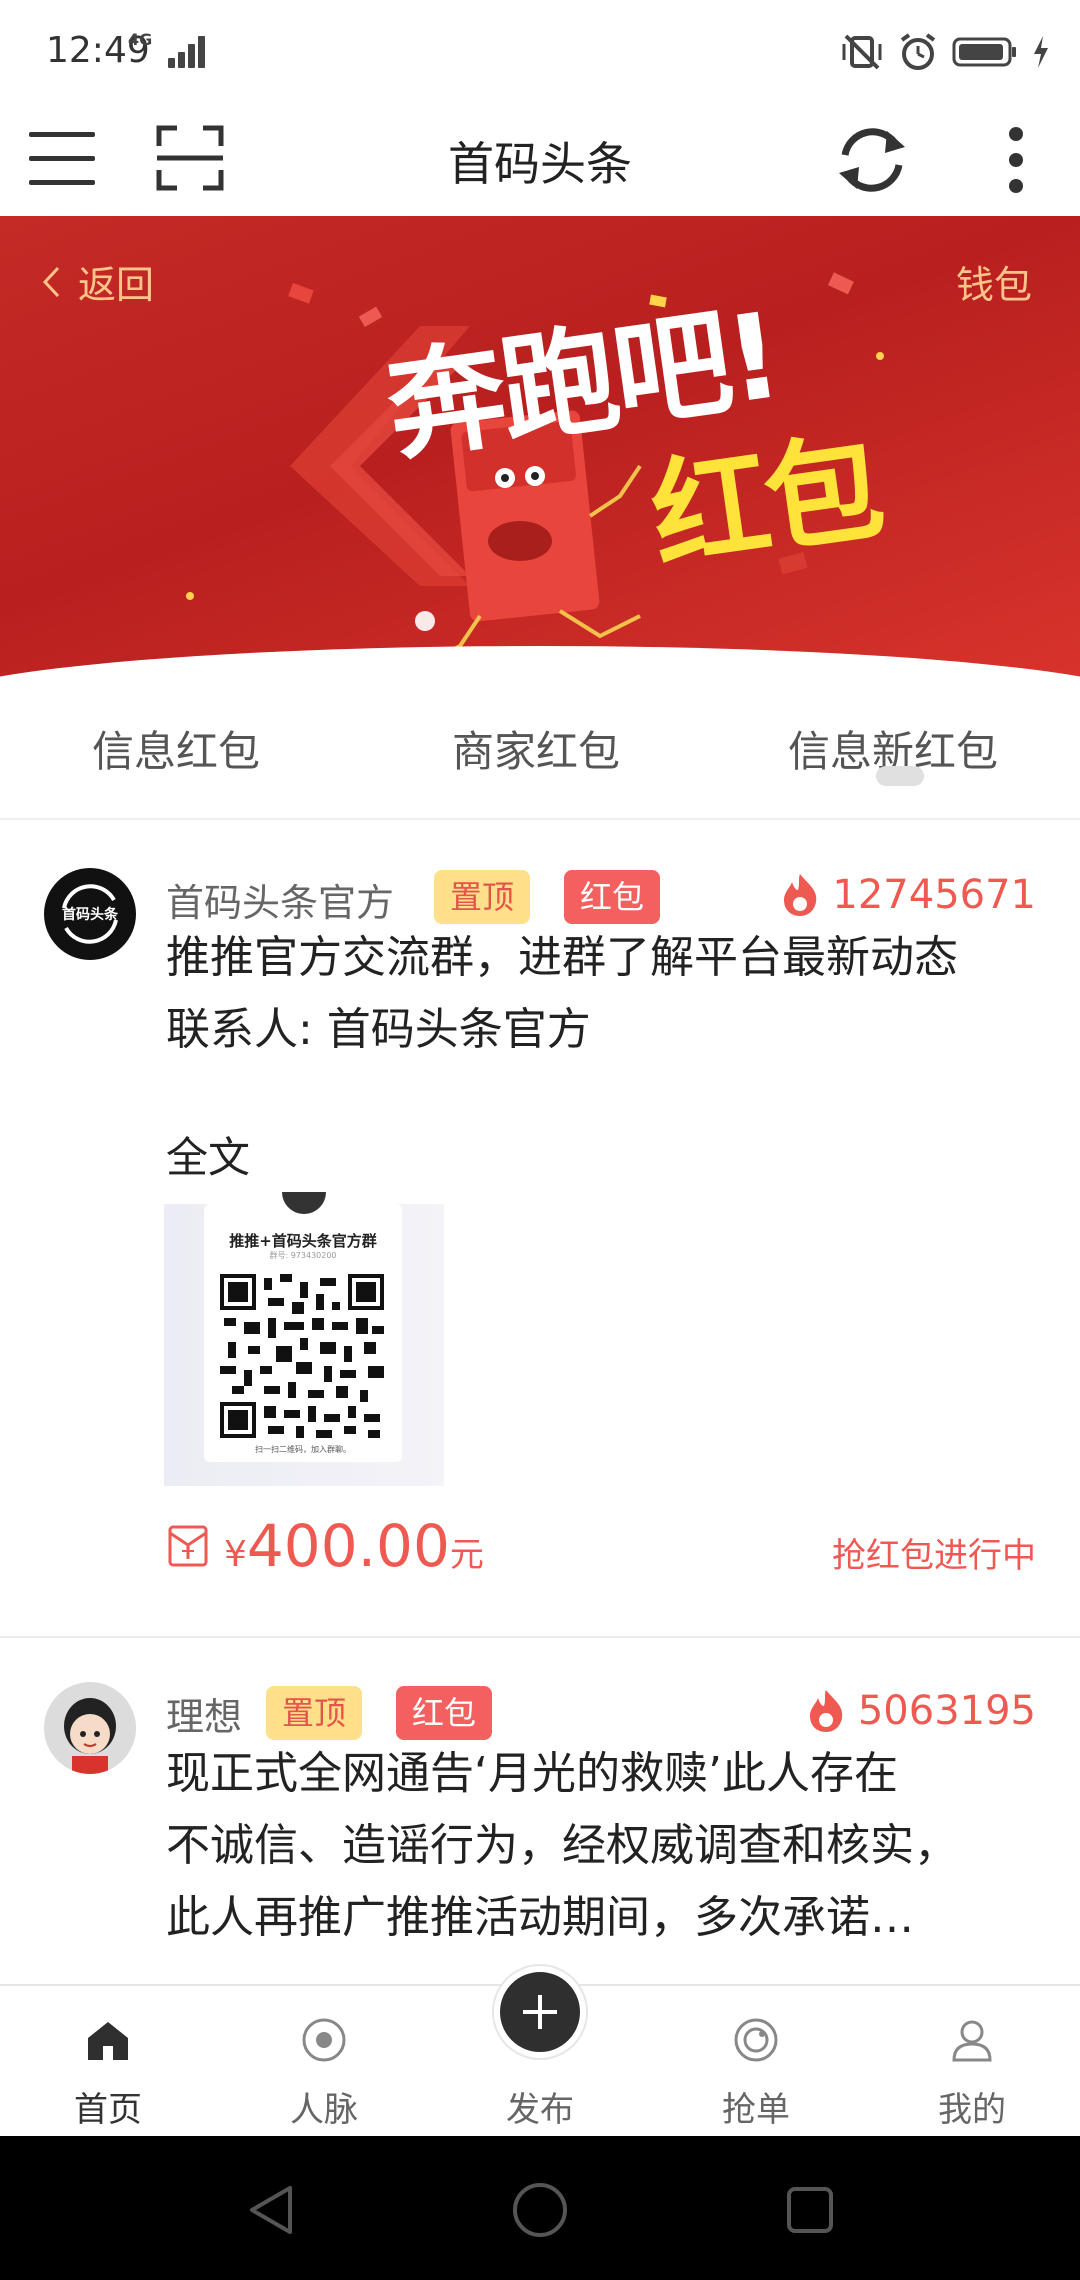 The width and height of the screenshot is (1080, 2280). Describe the element at coordinates (972, 2041) in the screenshot. I see `profile-icon` at that location.